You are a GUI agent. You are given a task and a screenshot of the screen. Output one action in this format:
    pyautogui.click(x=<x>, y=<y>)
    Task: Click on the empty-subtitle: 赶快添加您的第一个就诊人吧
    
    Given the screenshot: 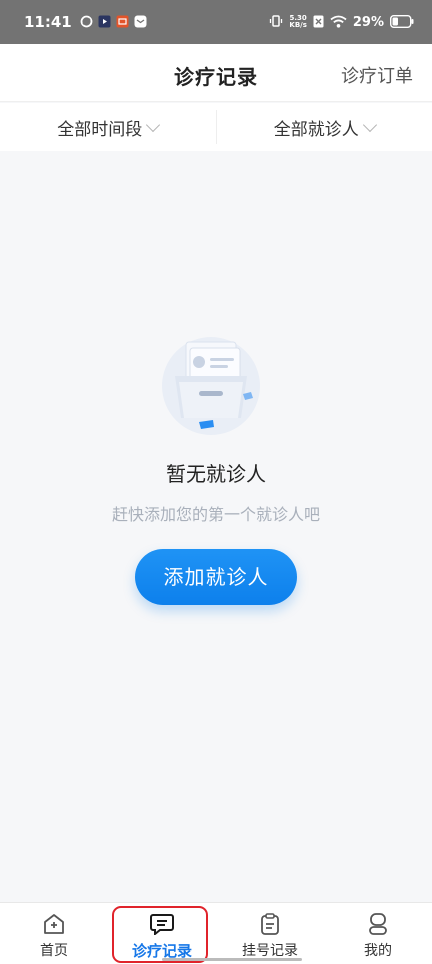 What is the action you would take?
    pyautogui.click(x=215, y=514)
    